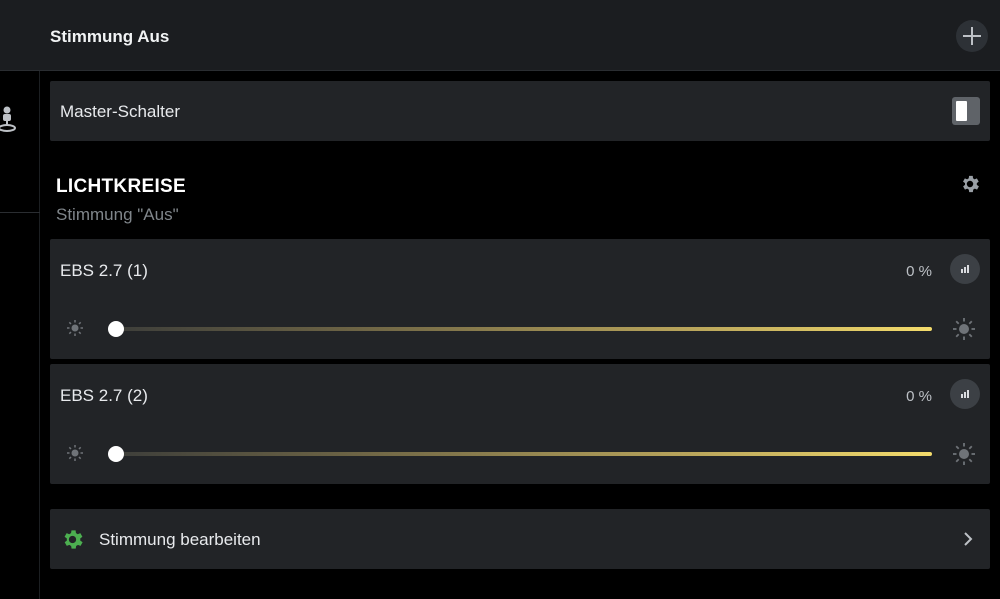 Image resolution: width=1000 pixels, height=599 pixels. What do you see at coordinates (10, 119) in the screenshot?
I see `person-location-icon` at bounding box center [10, 119].